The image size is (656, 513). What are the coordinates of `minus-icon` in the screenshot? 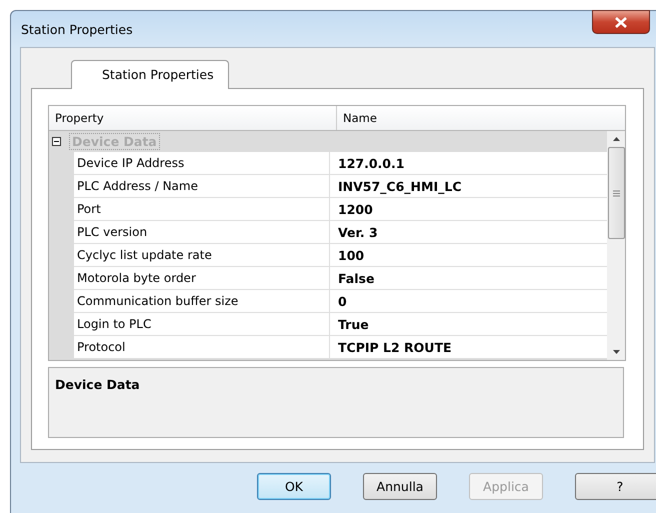 It's located at (56, 141).